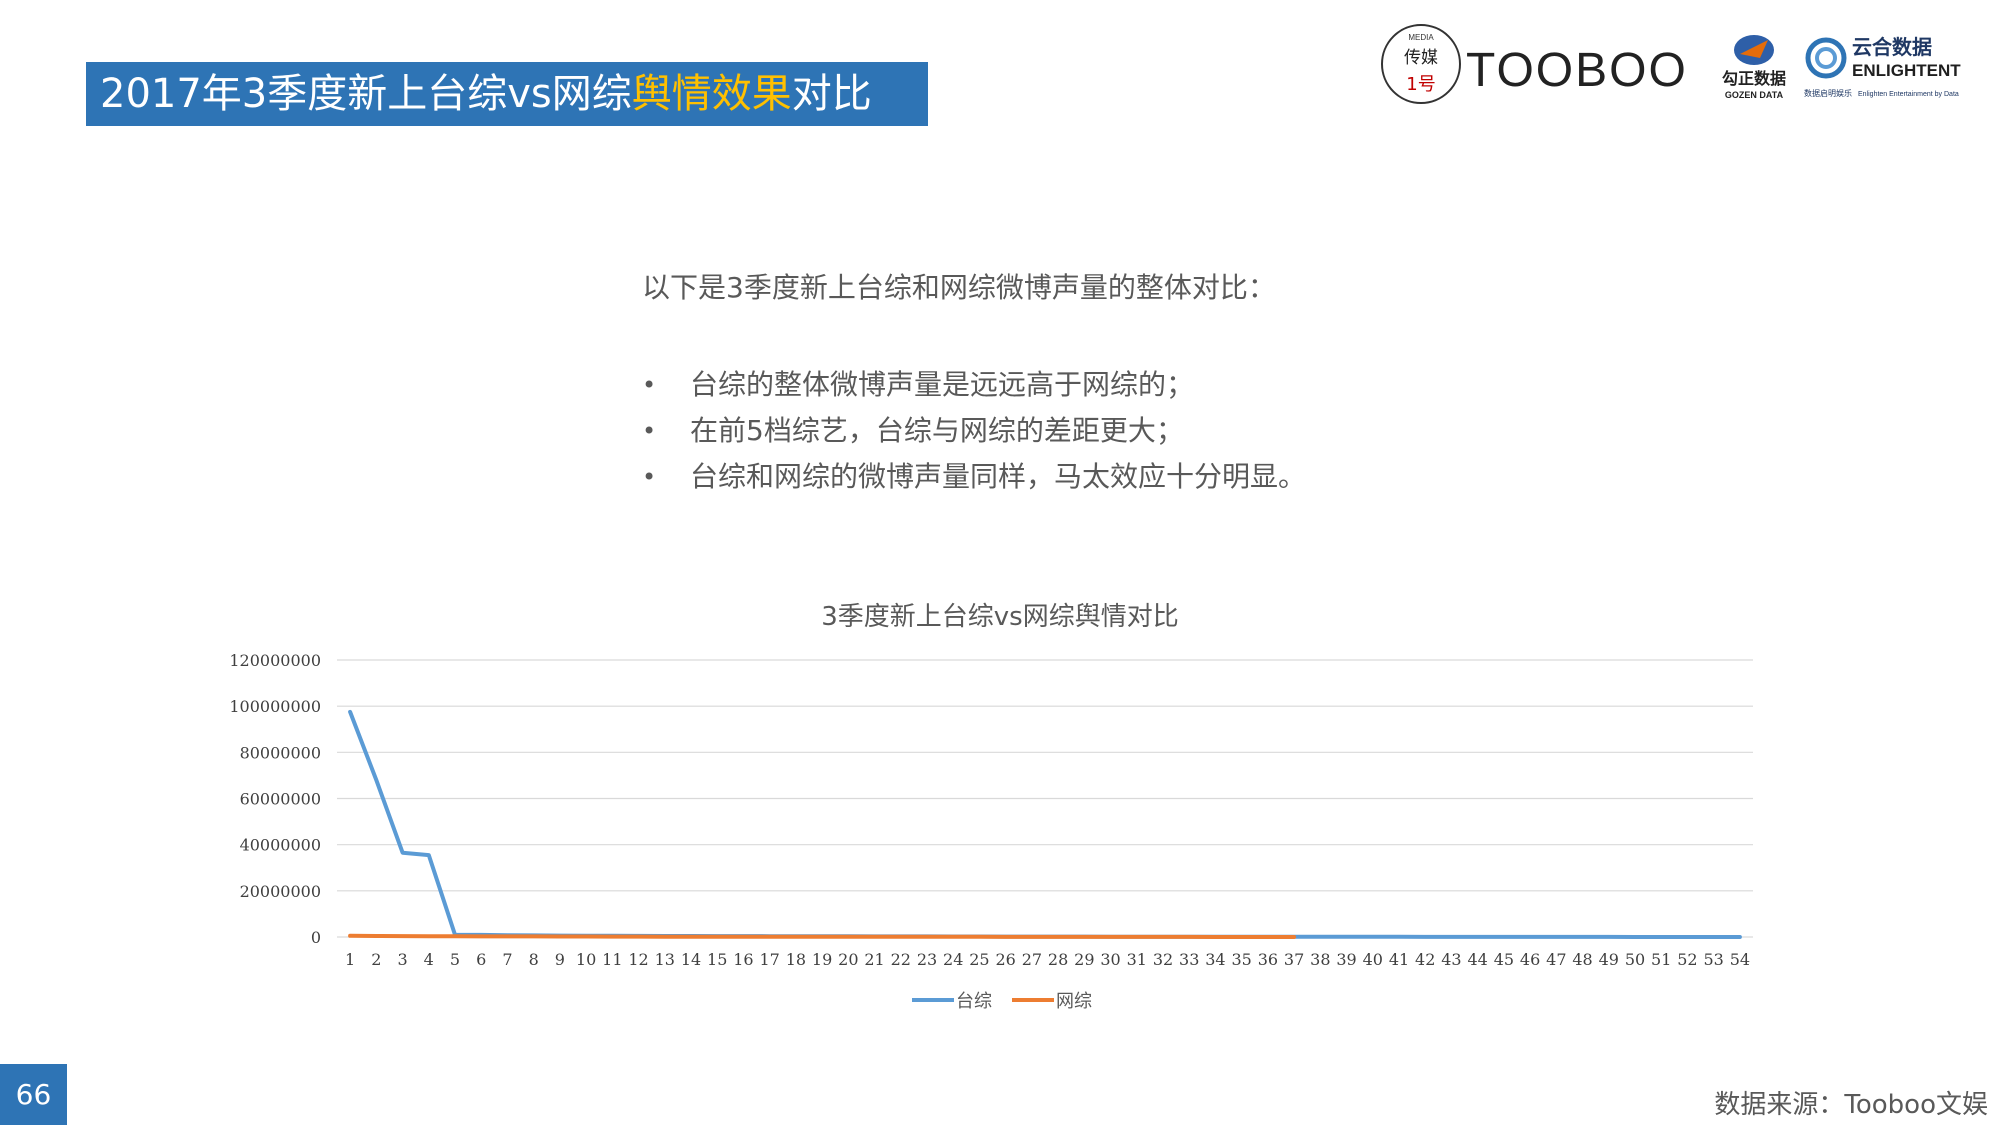 This screenshot has width=2000, height=1125. I want to click on x-tick-label: 2, so click(376, 959).